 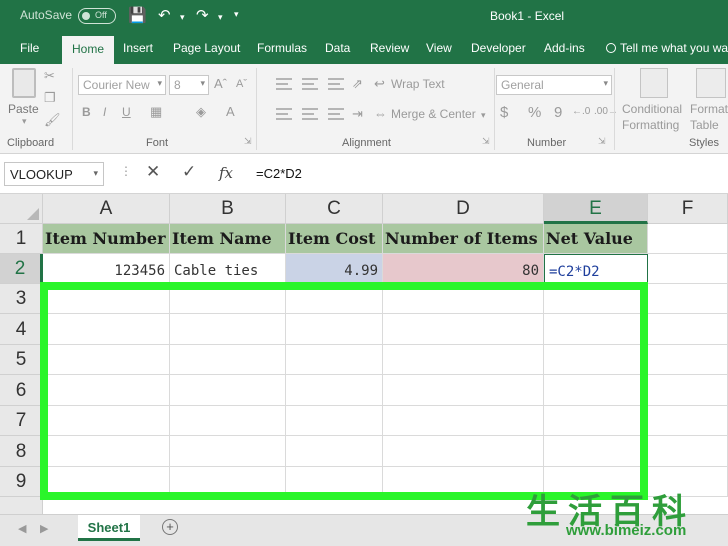 What do you see at coordinates (334, 482) in the screenshot?
I see `cell-c9` at bounding box center [334, 482].